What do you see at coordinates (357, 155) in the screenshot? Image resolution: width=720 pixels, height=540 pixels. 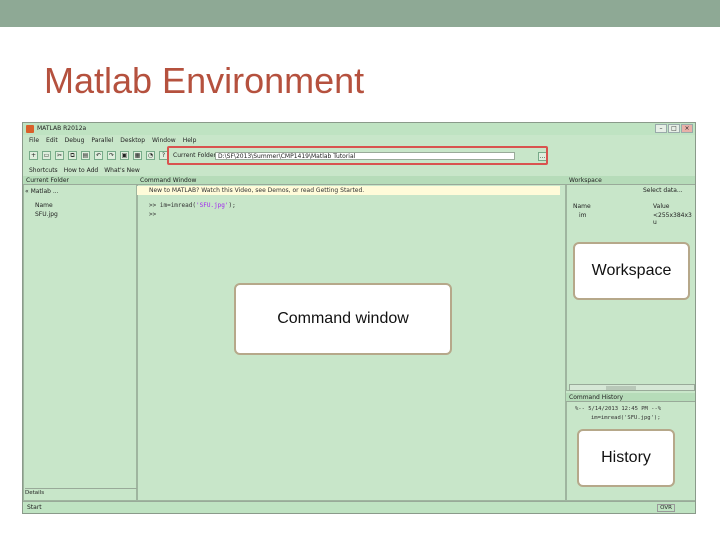 I see `current-folder-highlight` at bounding box center [357, 155].